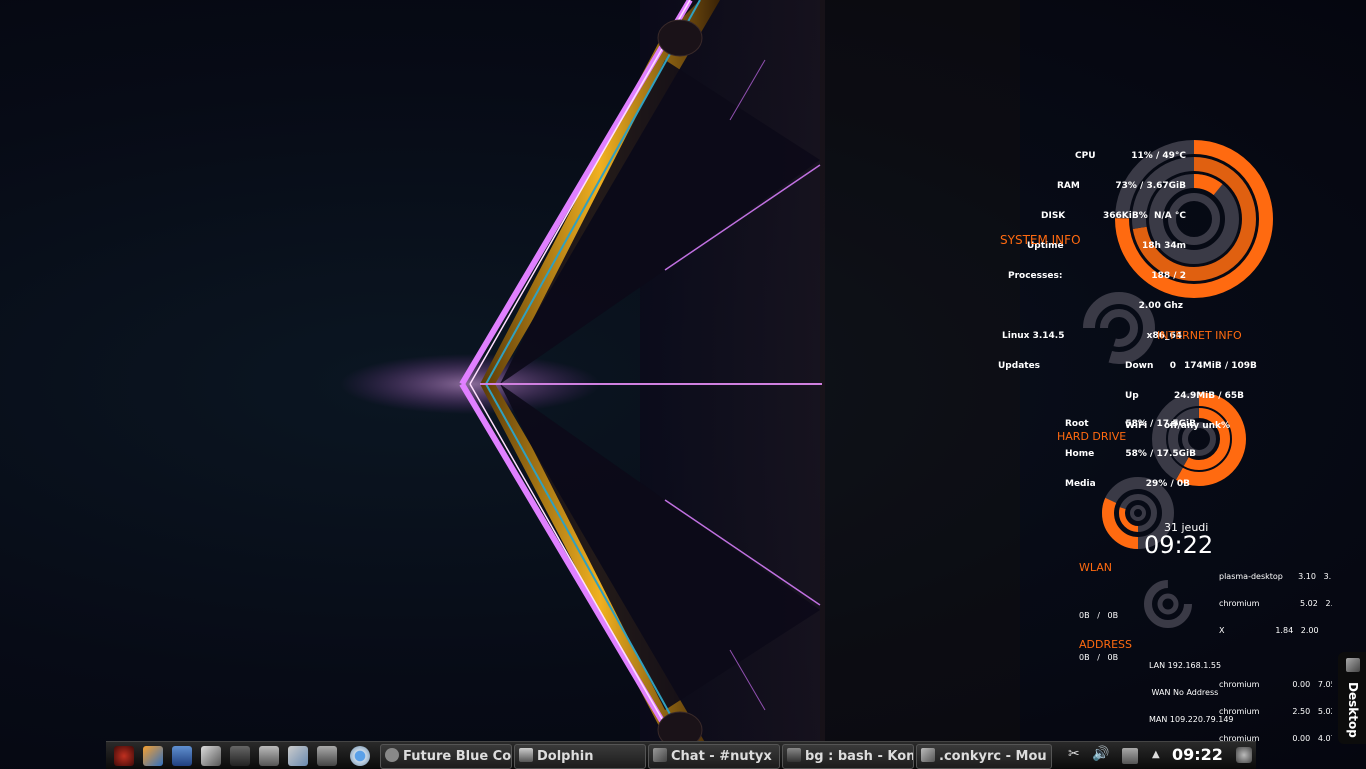 This screenshot has width=1366, height=769. I want to click on down-label: Down, so click(1139, 366).